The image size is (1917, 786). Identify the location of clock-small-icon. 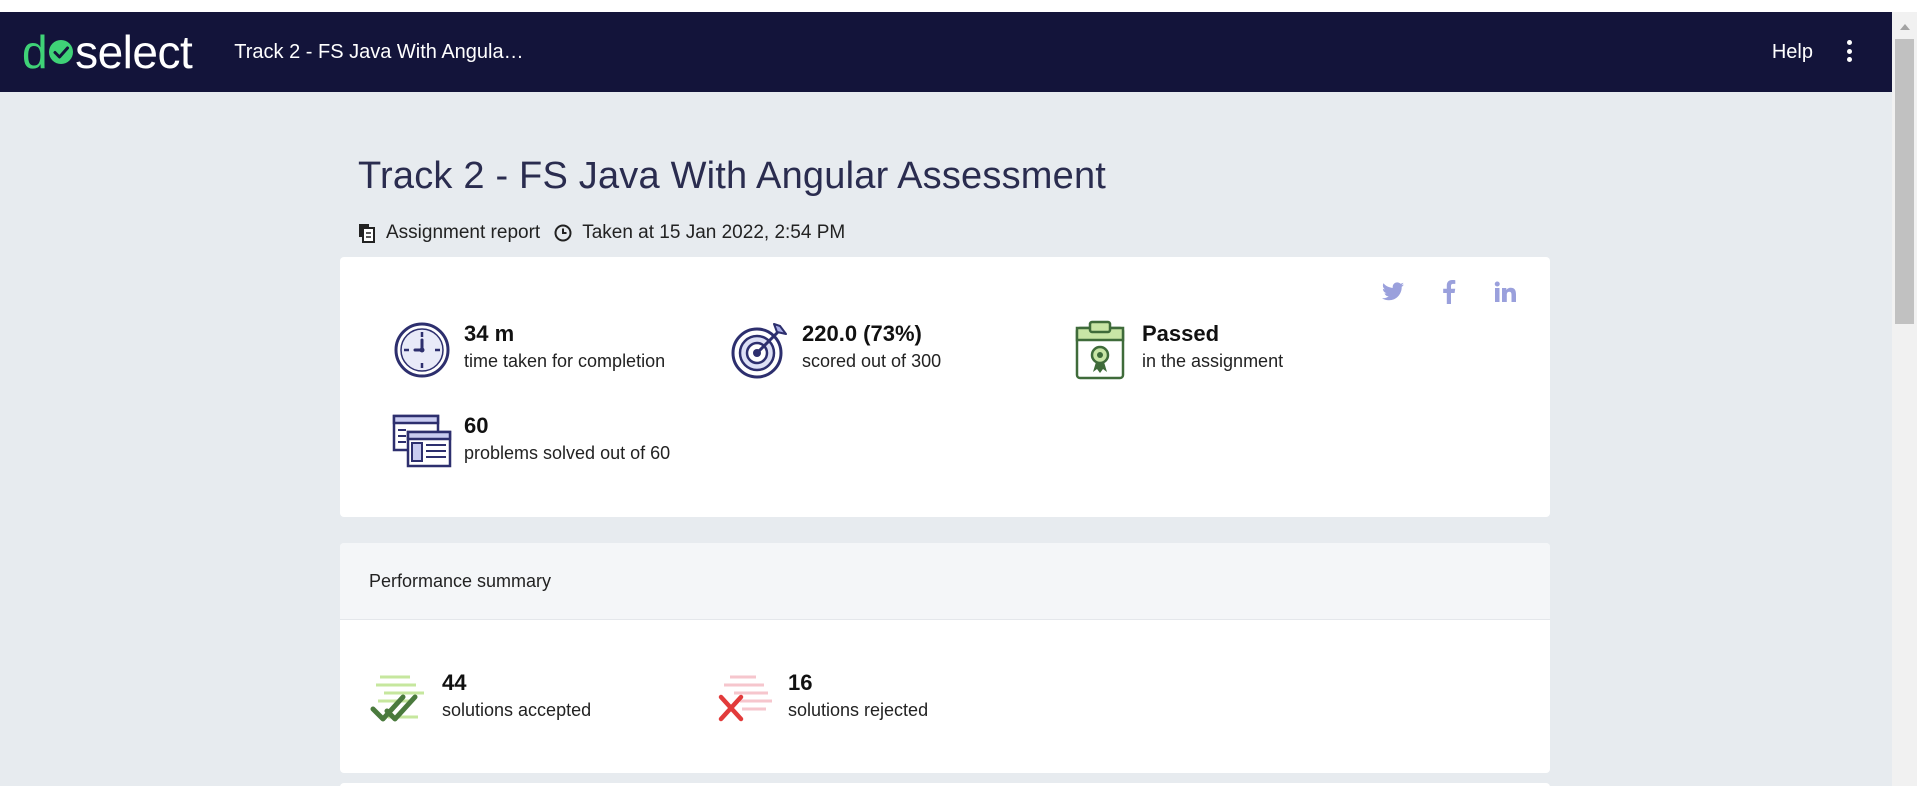
(563, 233).